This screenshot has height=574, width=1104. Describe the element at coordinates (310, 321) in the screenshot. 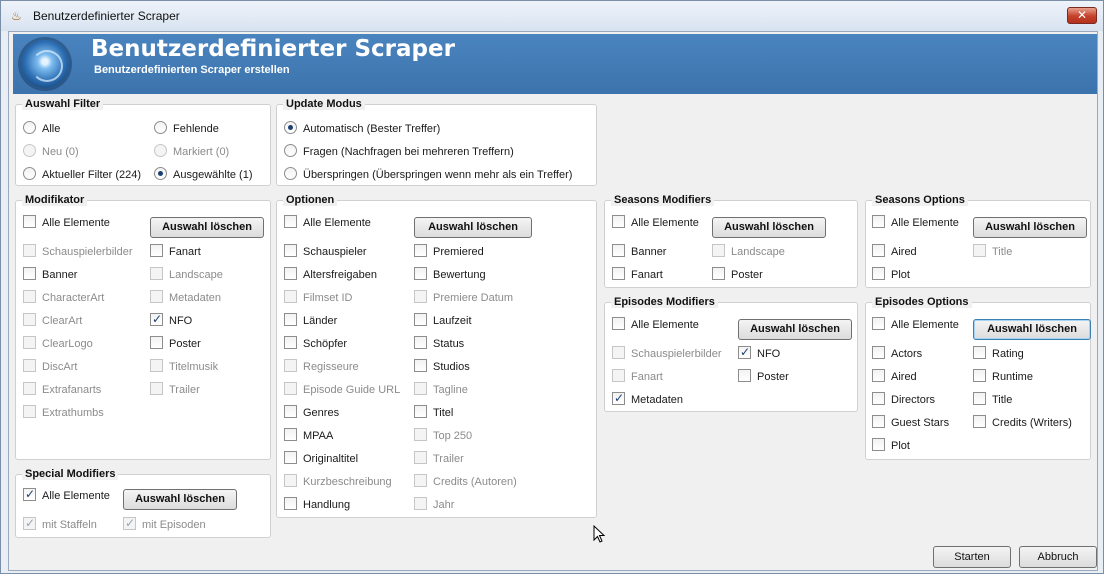

I see `opt-countries-checkbox: Länder` at that location.